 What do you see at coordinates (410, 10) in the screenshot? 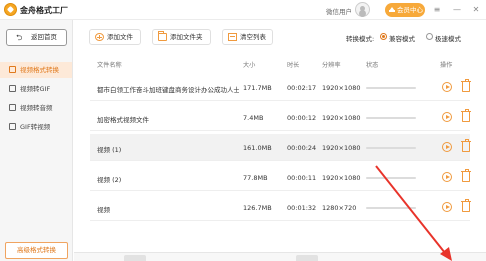
I see `member-center-label: 会员中心` at bounding box center [410, 10].